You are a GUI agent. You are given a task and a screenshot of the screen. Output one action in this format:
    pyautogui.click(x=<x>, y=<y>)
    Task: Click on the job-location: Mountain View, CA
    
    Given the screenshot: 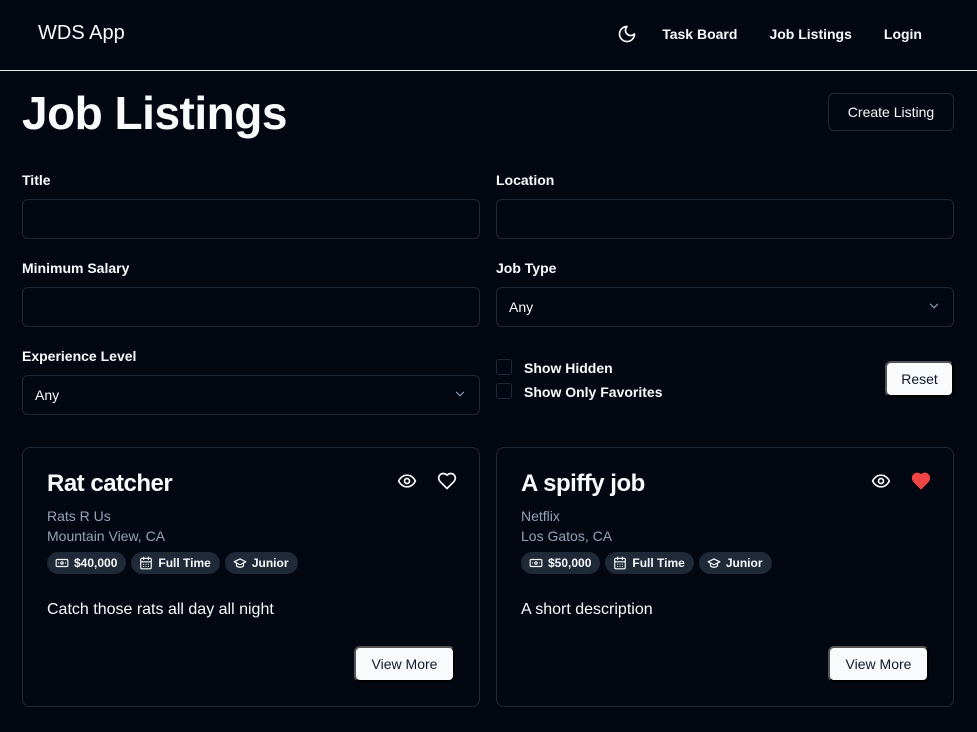 What is the action you would take?
    pyautogui.click(x=106, y=536)
    